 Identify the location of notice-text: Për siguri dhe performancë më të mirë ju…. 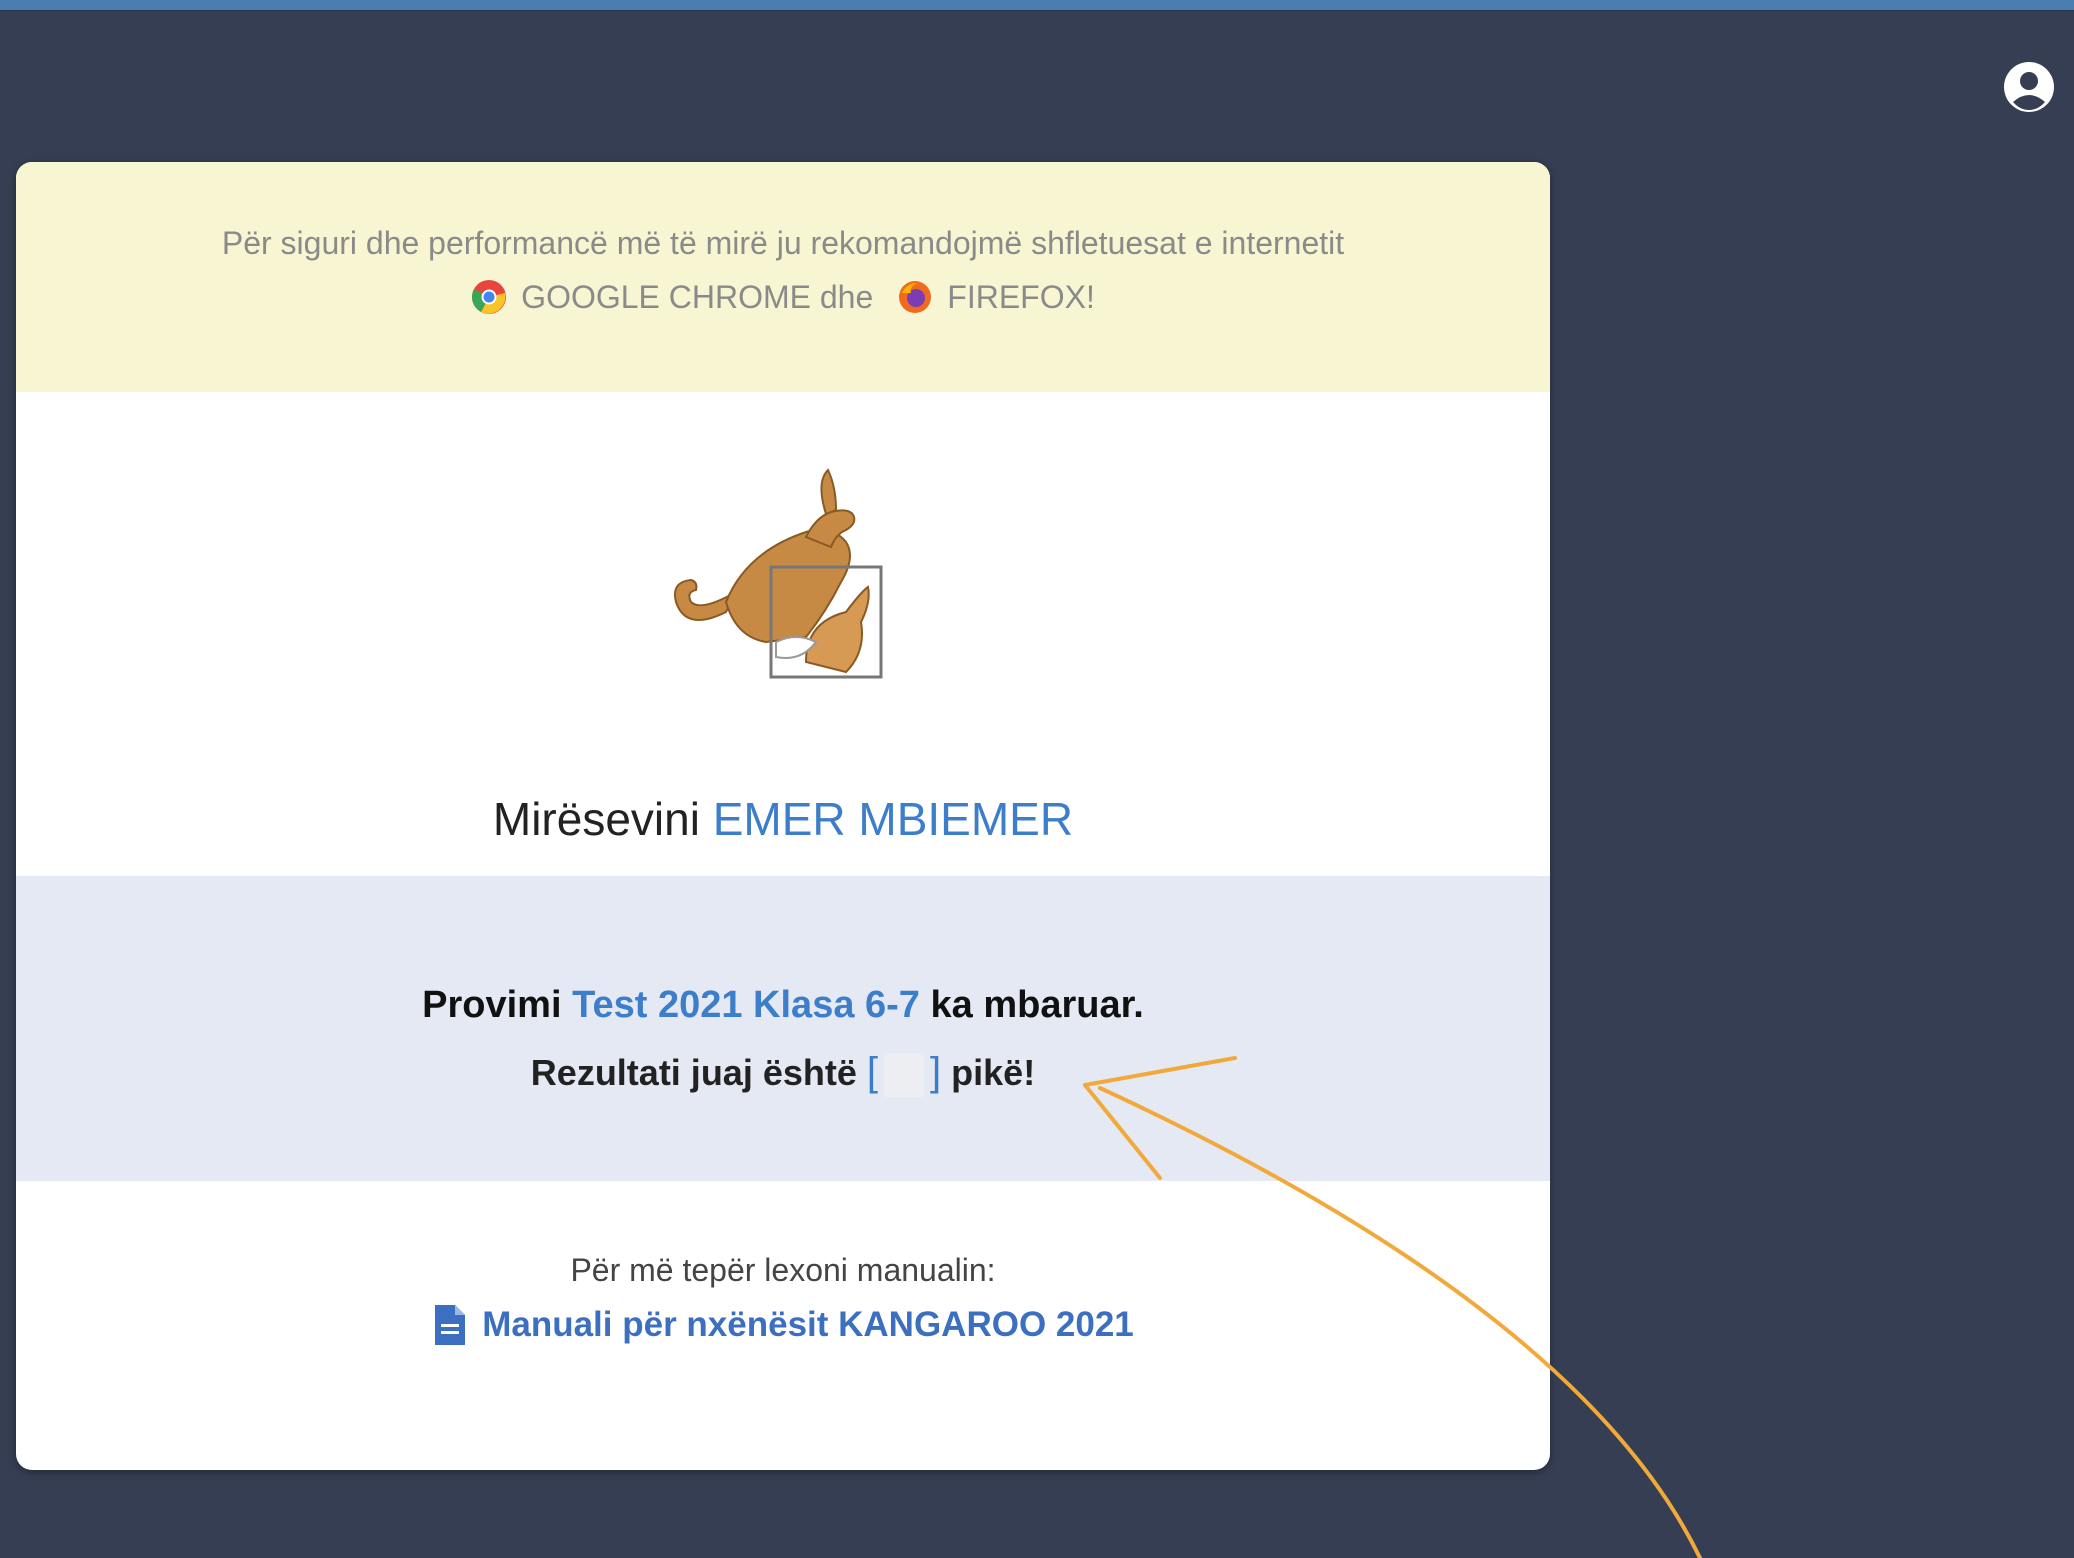
(783, 243).